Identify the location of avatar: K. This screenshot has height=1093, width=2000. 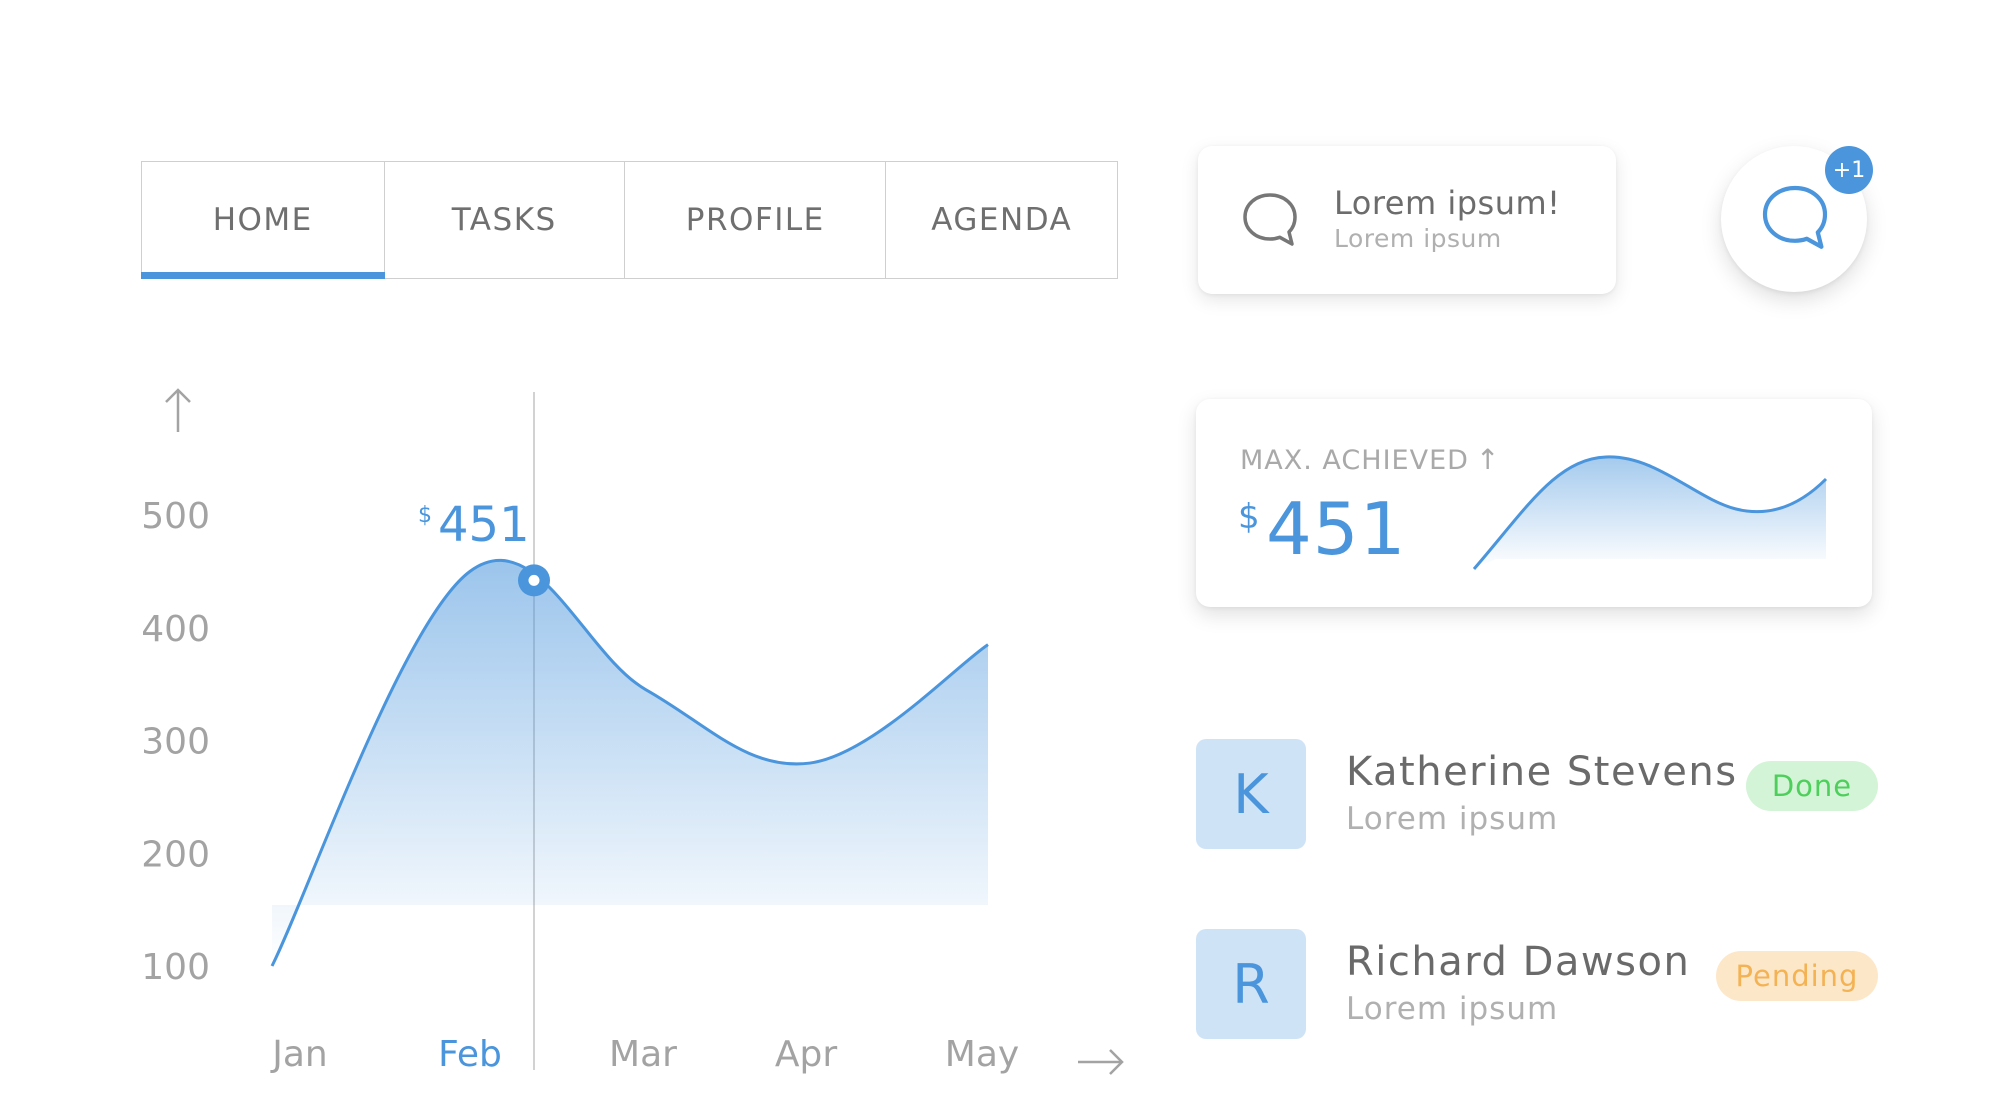
(1251, 794).